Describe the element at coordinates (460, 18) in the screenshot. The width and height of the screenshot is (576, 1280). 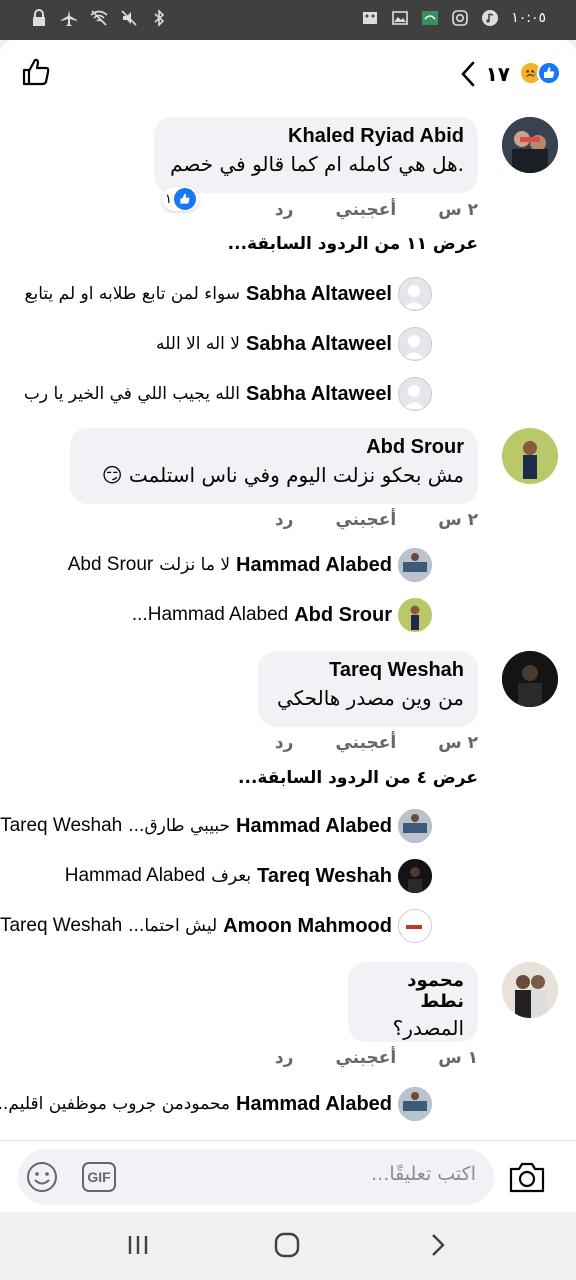
I see `instagram-icon` at that location.